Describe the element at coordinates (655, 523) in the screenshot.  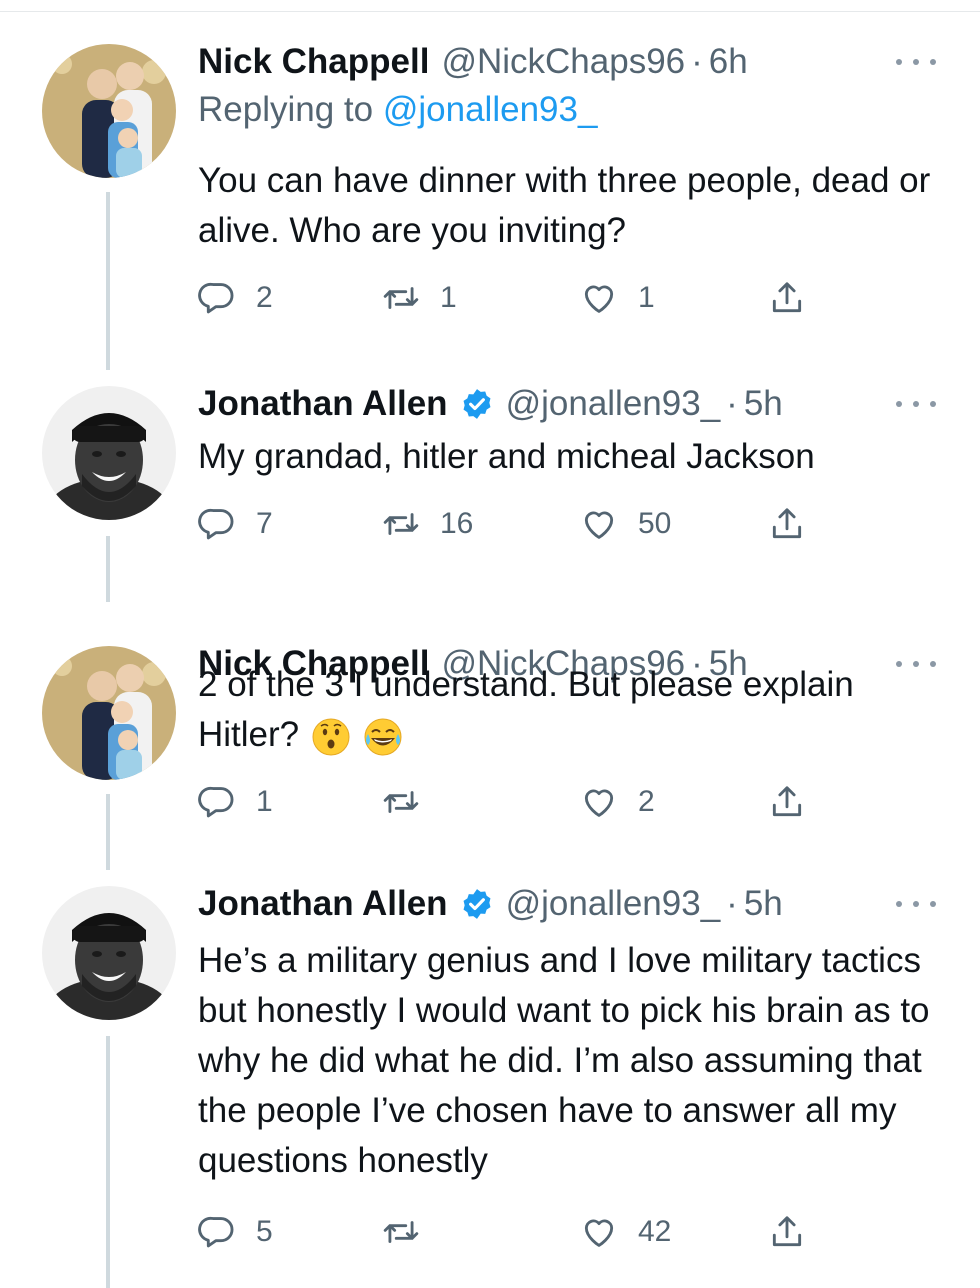
I see `like-count: 50` at that location.